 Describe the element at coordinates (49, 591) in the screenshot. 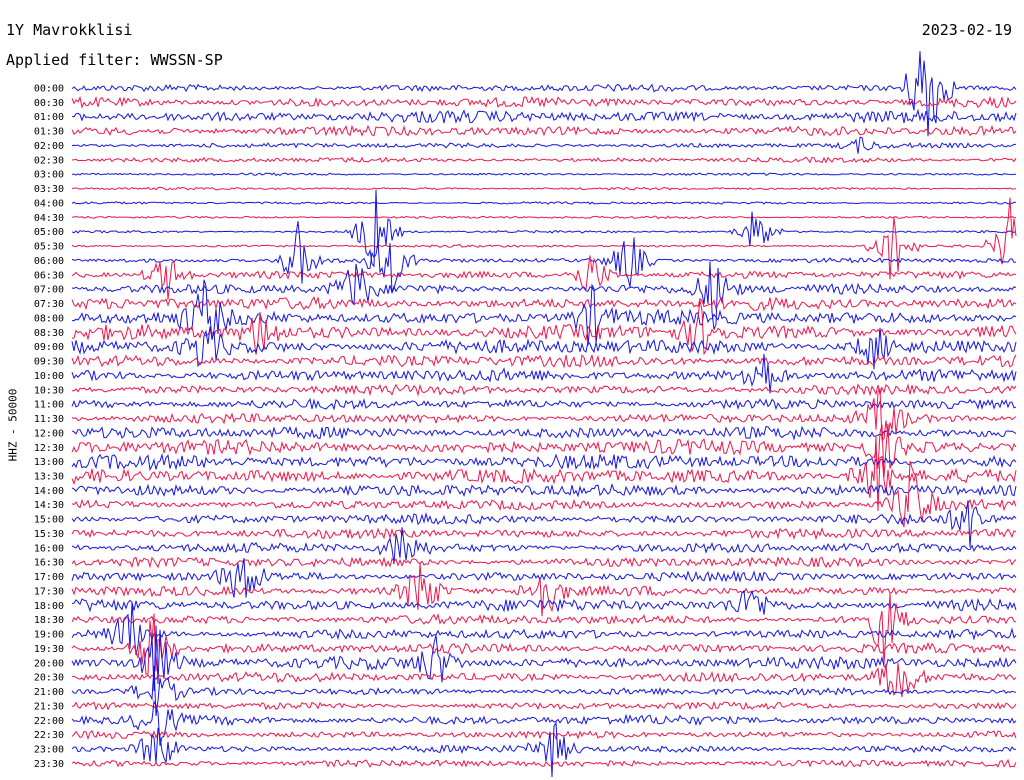

I see `row-time-label: 17:30` at that location.